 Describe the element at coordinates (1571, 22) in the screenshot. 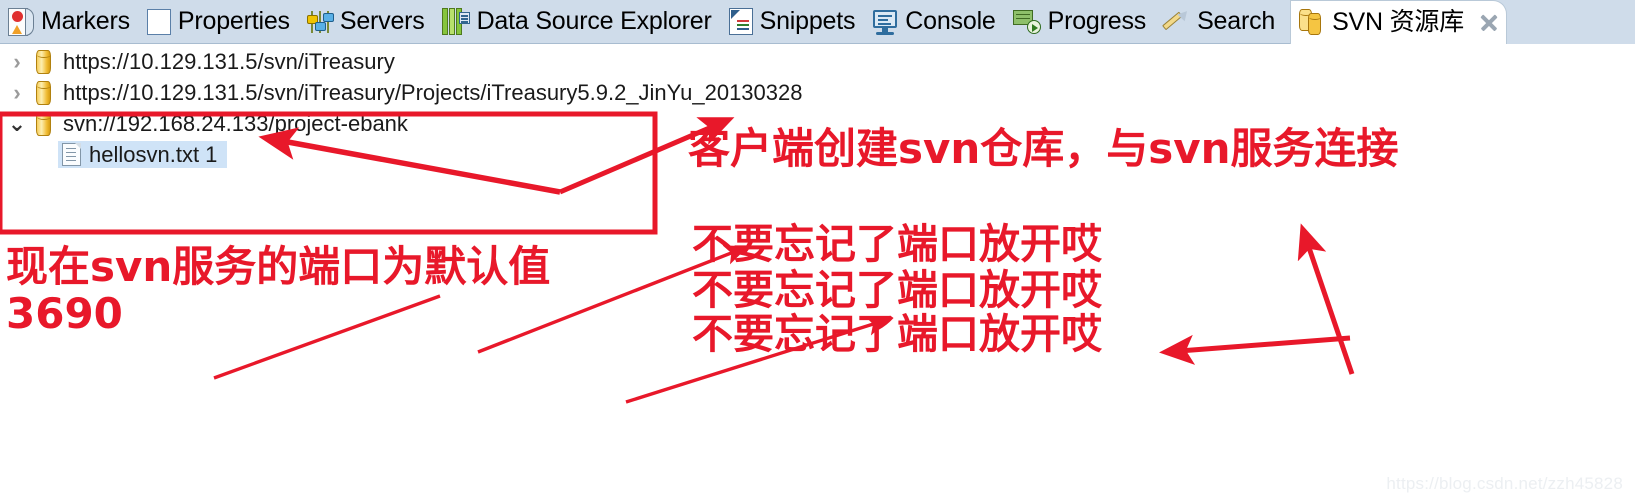

I see `tab-bar-filler` at that location.